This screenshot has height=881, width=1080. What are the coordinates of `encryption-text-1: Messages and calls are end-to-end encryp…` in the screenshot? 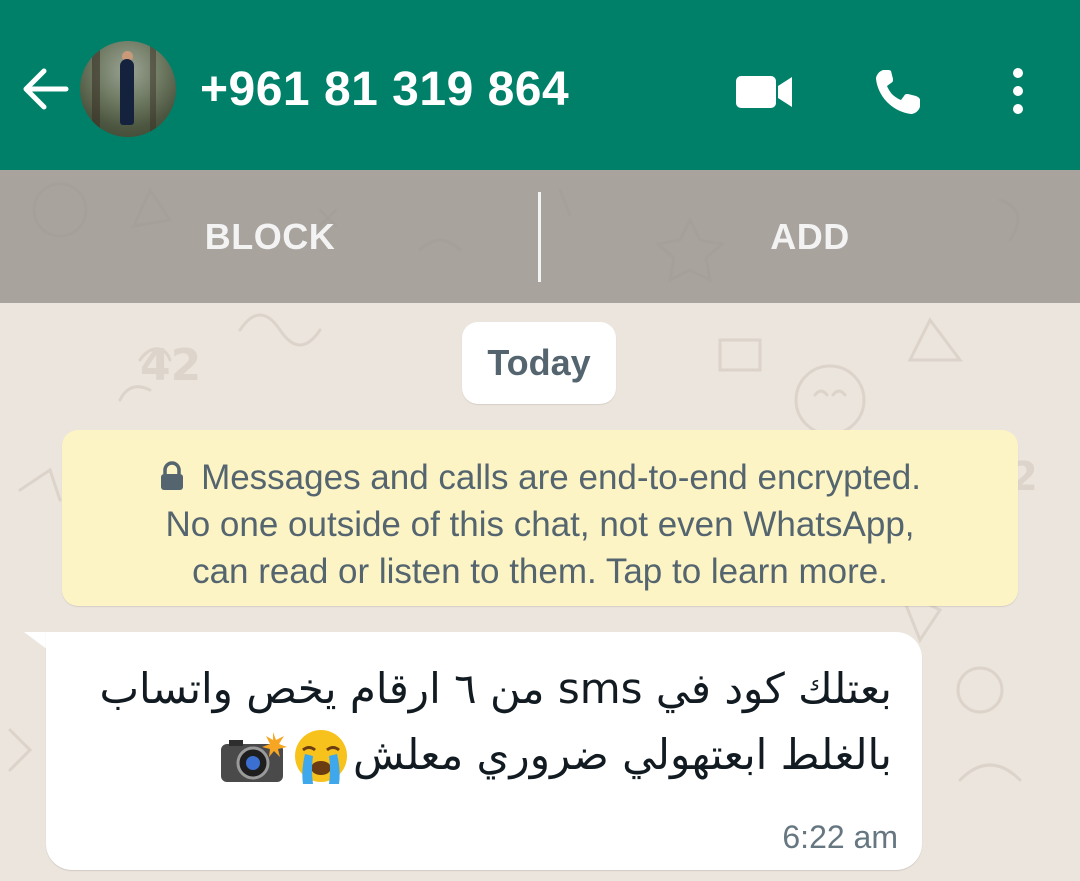 It's located at (561, 477).